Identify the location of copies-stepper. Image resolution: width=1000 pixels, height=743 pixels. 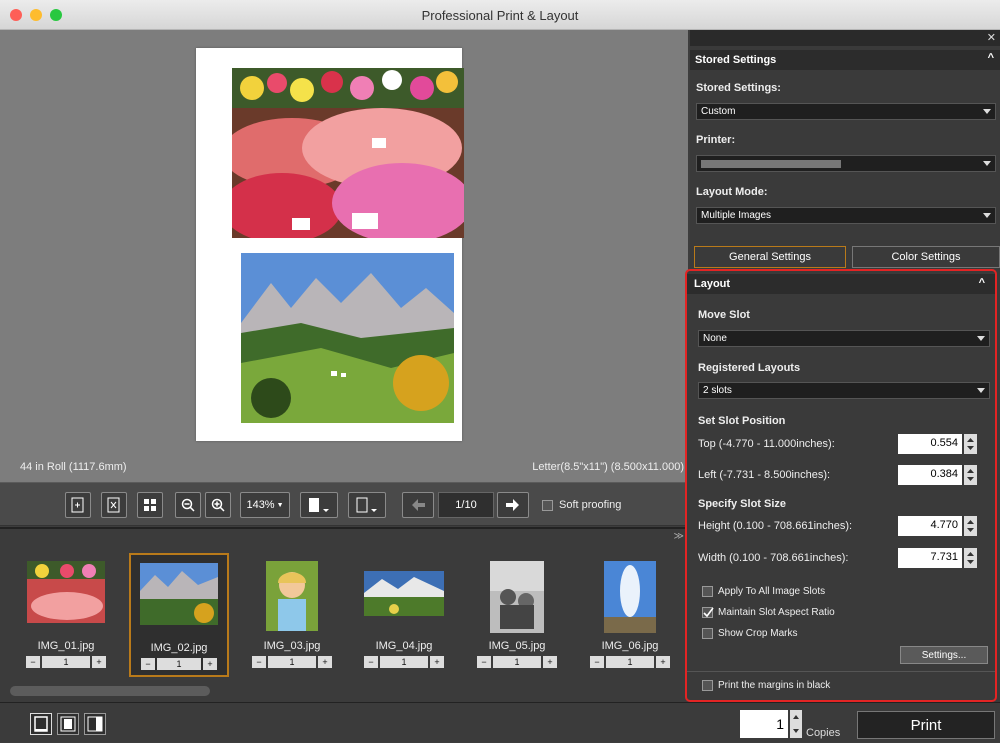
(796, 724).